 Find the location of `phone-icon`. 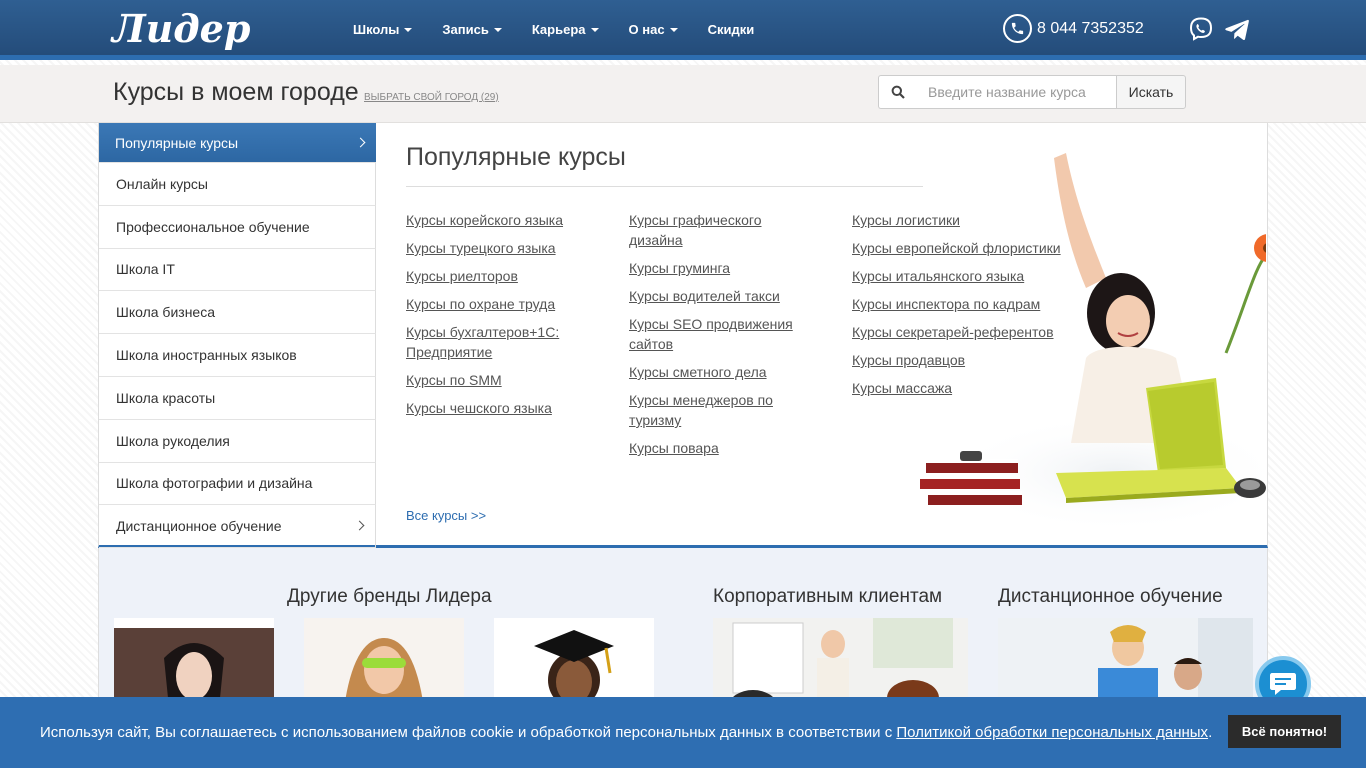

phone-icon is located at coordinates (1017, 28).